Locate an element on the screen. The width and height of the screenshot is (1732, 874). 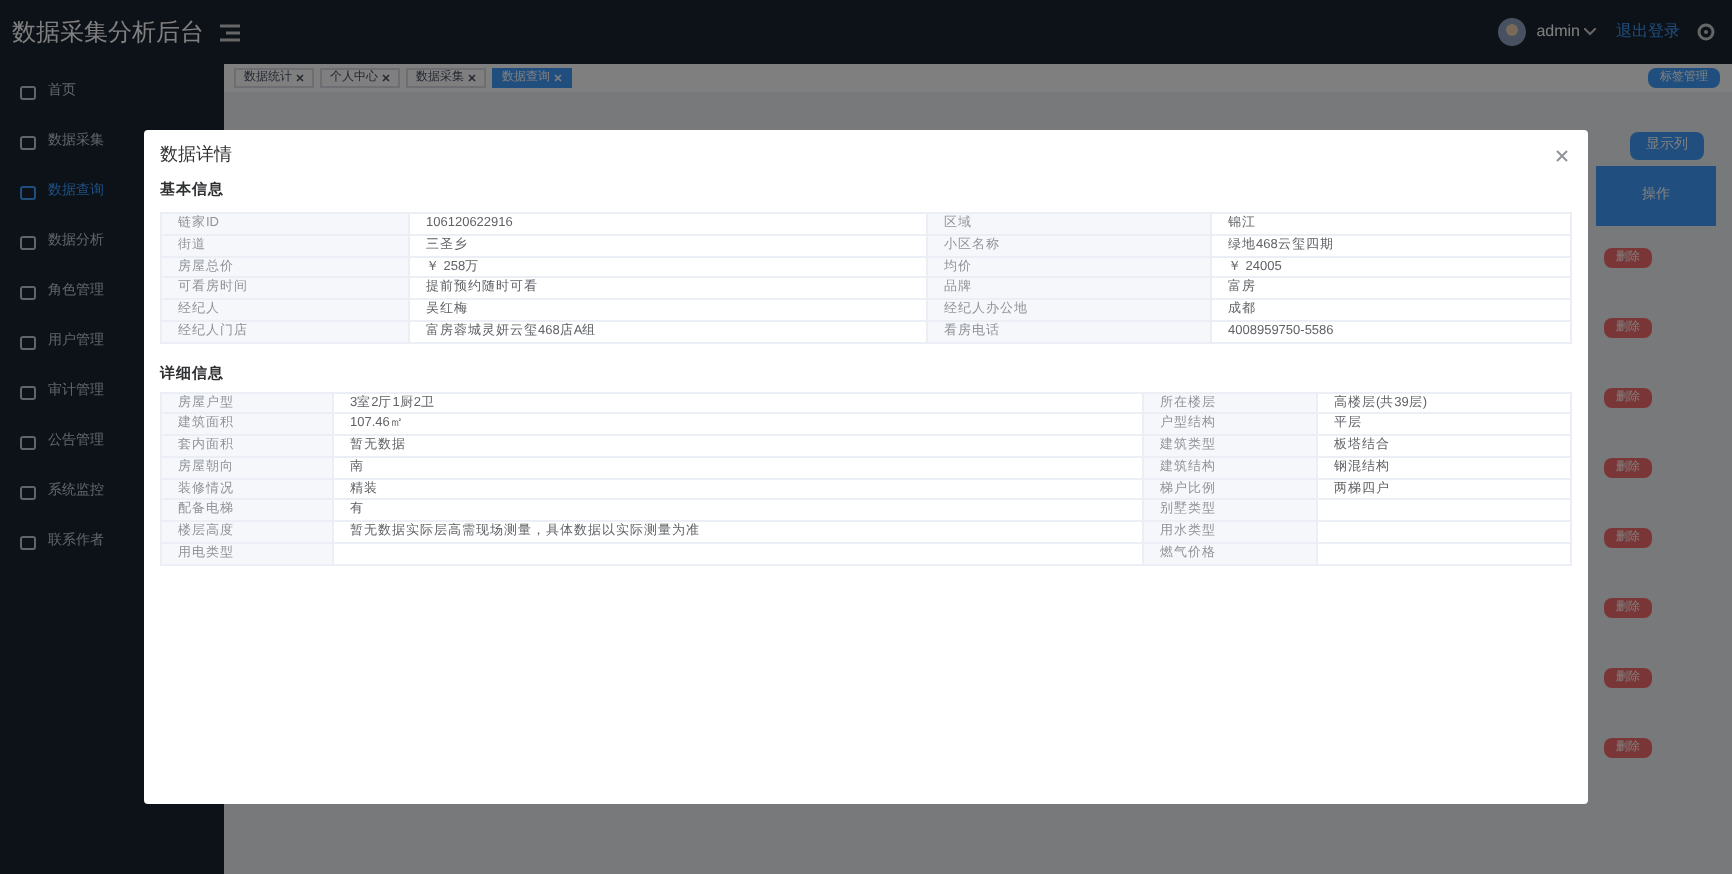
caret-icon is located at coordinates (1590, 32).